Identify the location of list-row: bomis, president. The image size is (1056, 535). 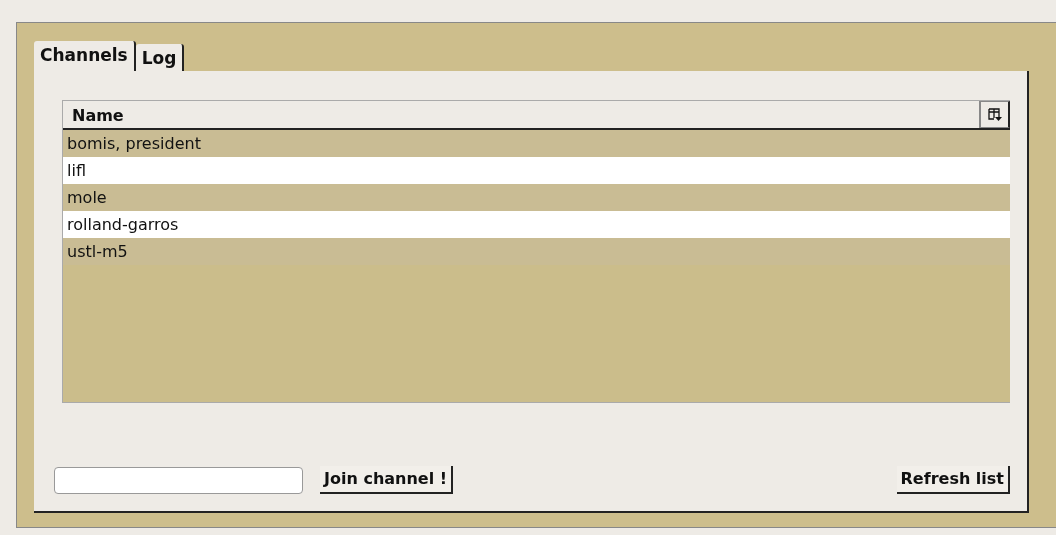
(536, 143).